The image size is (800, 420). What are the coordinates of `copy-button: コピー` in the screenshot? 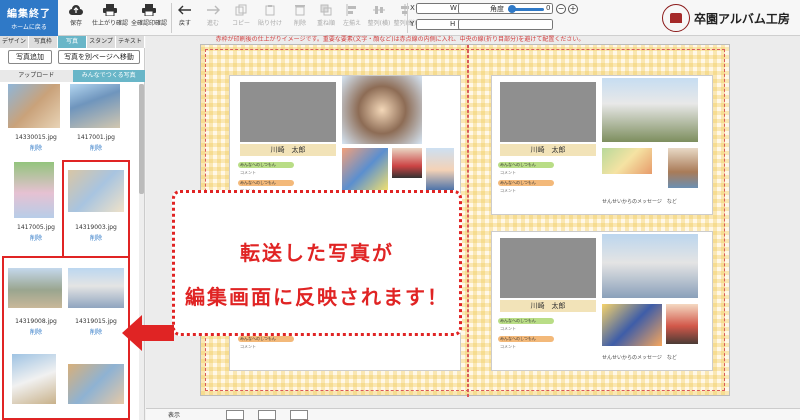 It's located at (241, 18).